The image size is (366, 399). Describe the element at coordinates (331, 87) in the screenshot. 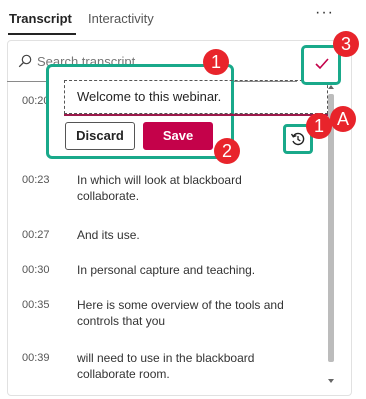

I see `scroll-up-arrow-icon` at that location.